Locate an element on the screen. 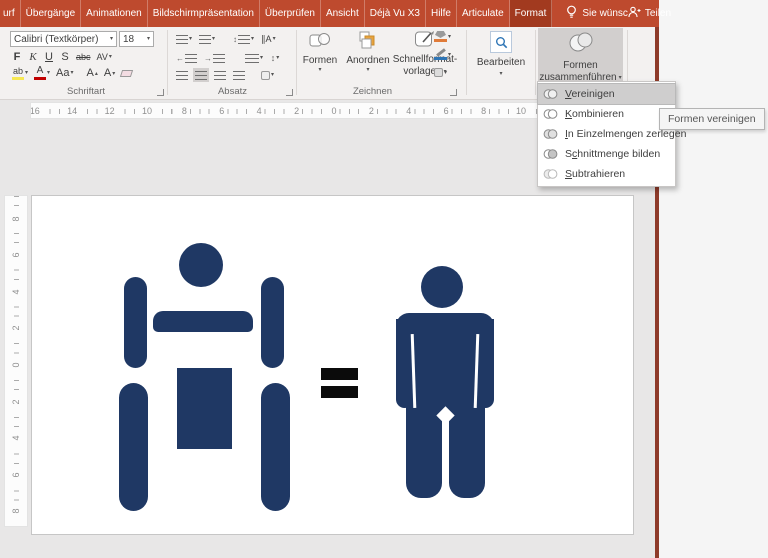 The height and width of the screenshot is (558, 768). tab-animationen: Animationen is located at coordinates (114, 13).